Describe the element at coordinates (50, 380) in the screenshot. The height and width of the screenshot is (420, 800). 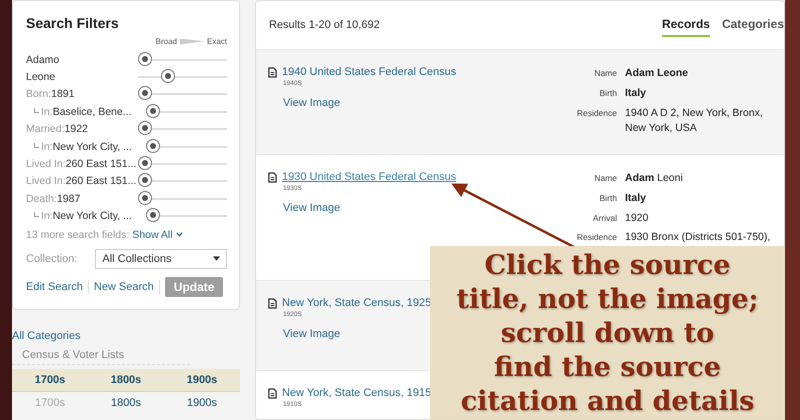
I see `decade-link: 1700s` at that location.